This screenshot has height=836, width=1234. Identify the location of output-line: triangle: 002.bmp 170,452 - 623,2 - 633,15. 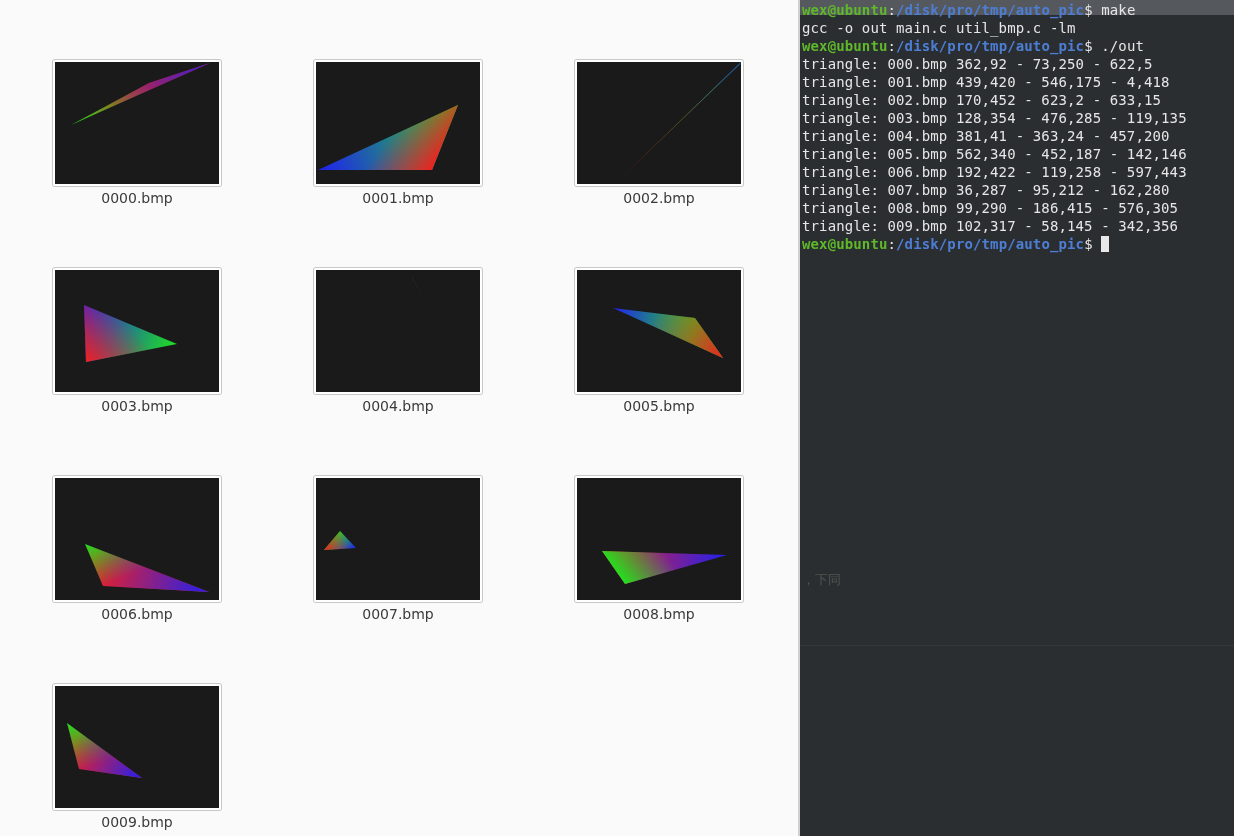
(982, 100).